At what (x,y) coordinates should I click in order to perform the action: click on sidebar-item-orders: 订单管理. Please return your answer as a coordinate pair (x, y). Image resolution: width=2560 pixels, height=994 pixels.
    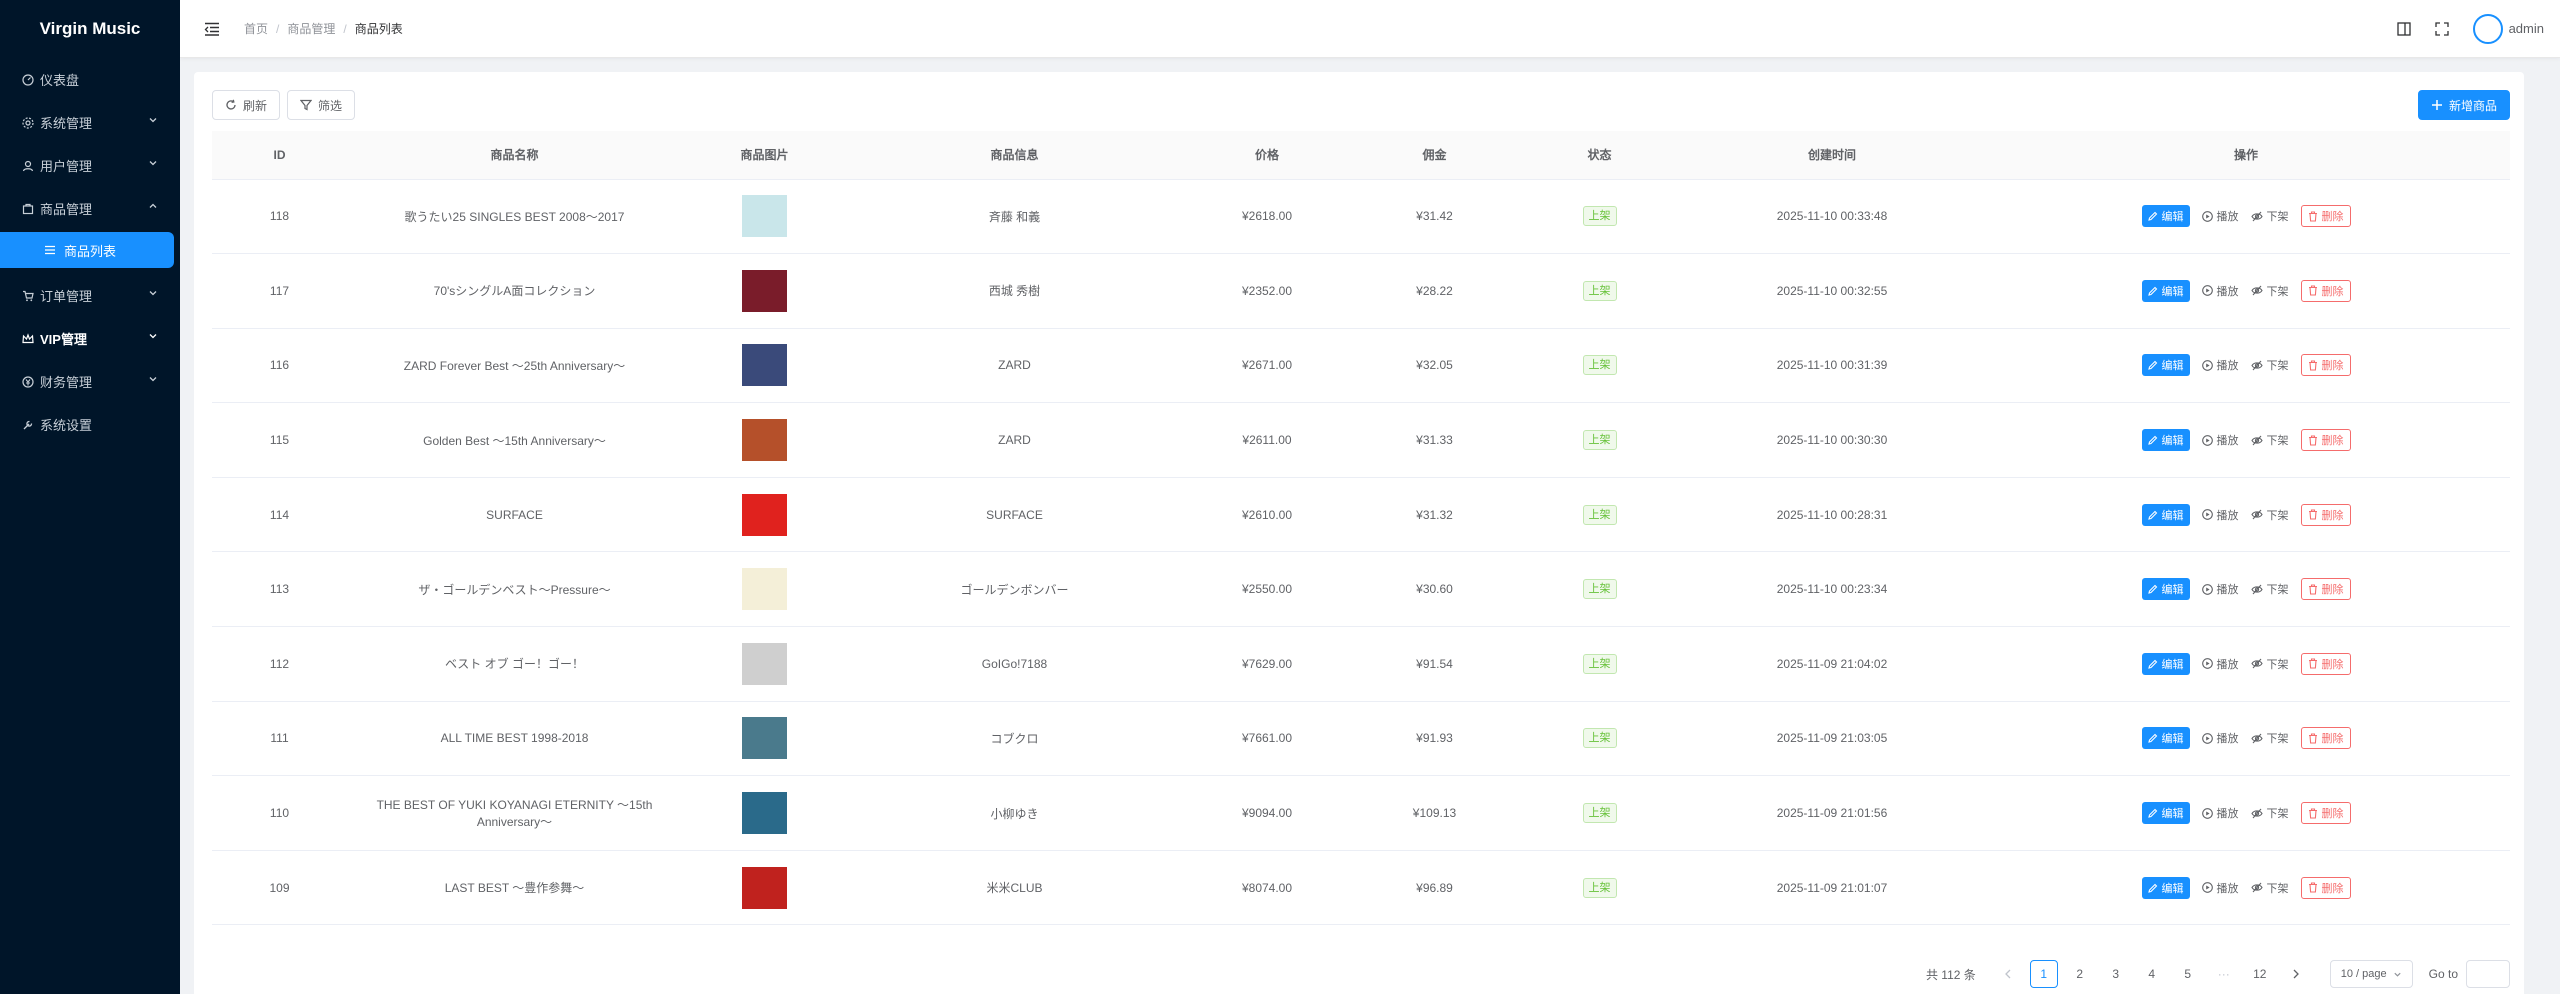
    Looking at the image, I should click on (90, 295).